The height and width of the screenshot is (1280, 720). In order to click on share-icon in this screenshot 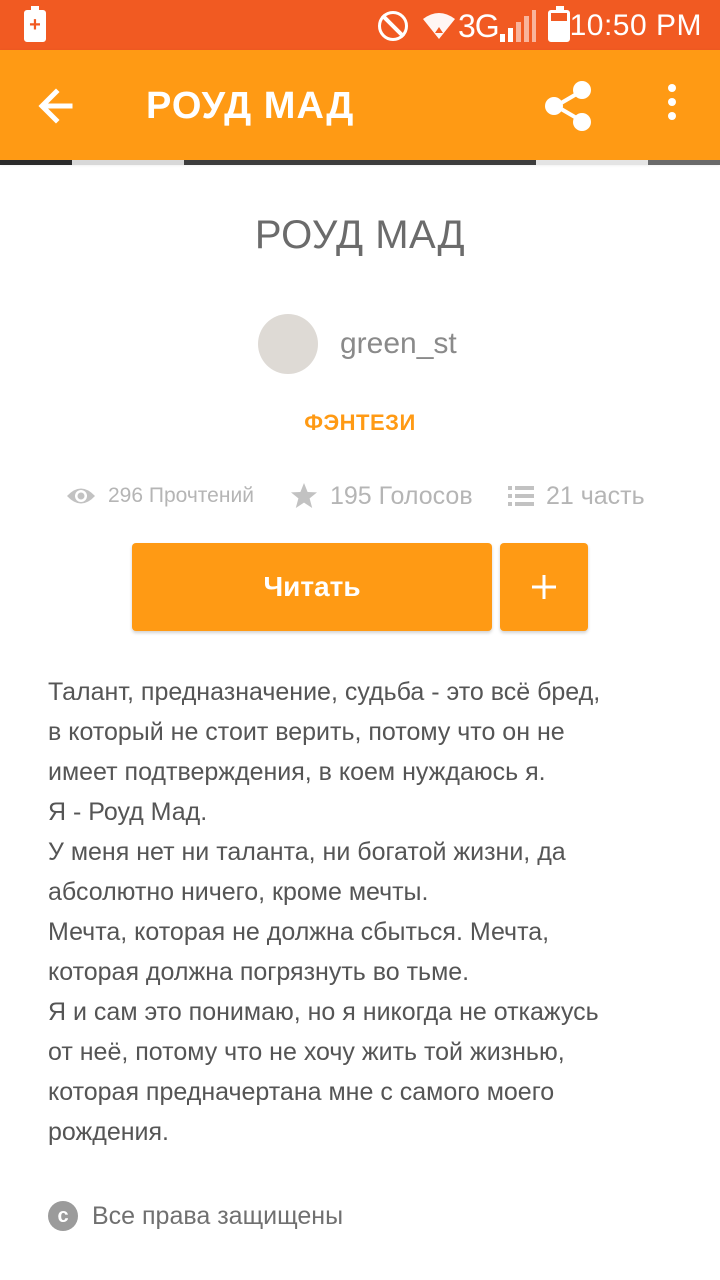, I will do `click(568, 106)`.